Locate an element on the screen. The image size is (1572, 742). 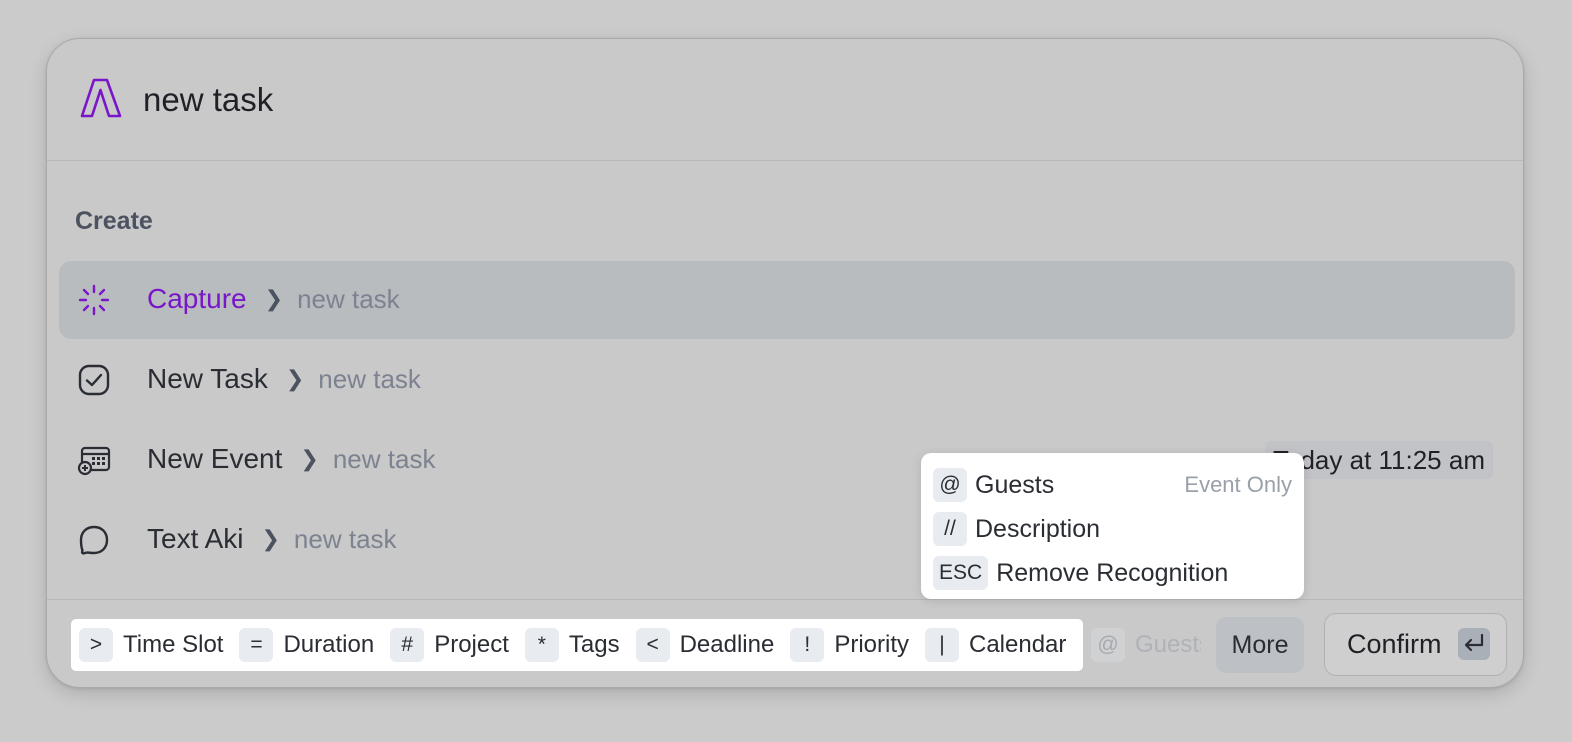
sparkle-icon is located at coordinates (94, 300).